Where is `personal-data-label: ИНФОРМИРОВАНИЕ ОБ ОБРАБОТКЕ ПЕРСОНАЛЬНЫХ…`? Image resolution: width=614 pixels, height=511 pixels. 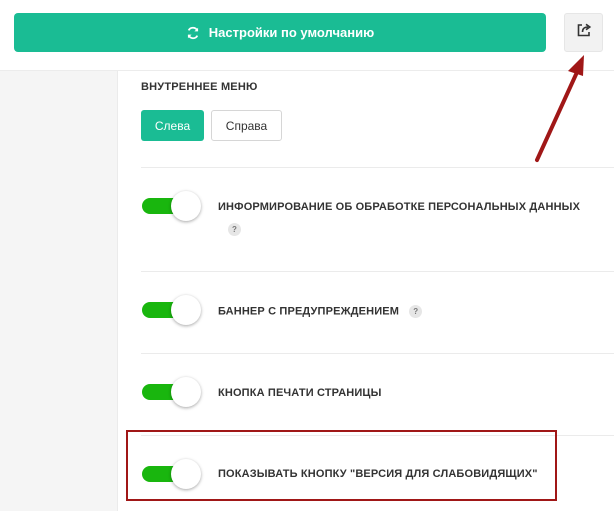
personal-data-label: ИНФОРМИРОВАНИЕ ОБ ОБРАБОТКЕ ПЕРСОНАЛЬНЫХ… is located at coordinates (399, 207).